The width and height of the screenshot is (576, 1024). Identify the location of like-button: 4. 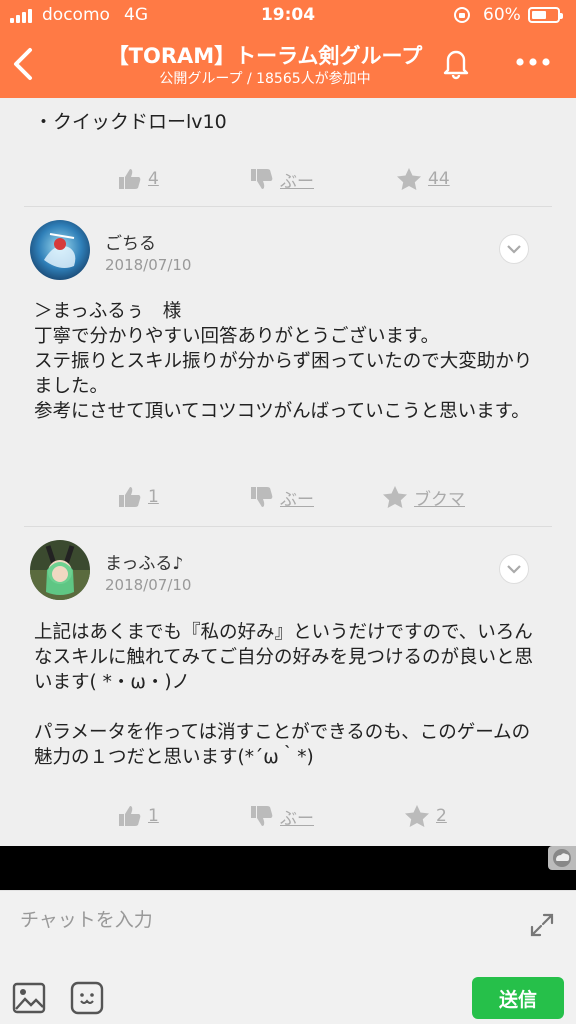
(138, 179).